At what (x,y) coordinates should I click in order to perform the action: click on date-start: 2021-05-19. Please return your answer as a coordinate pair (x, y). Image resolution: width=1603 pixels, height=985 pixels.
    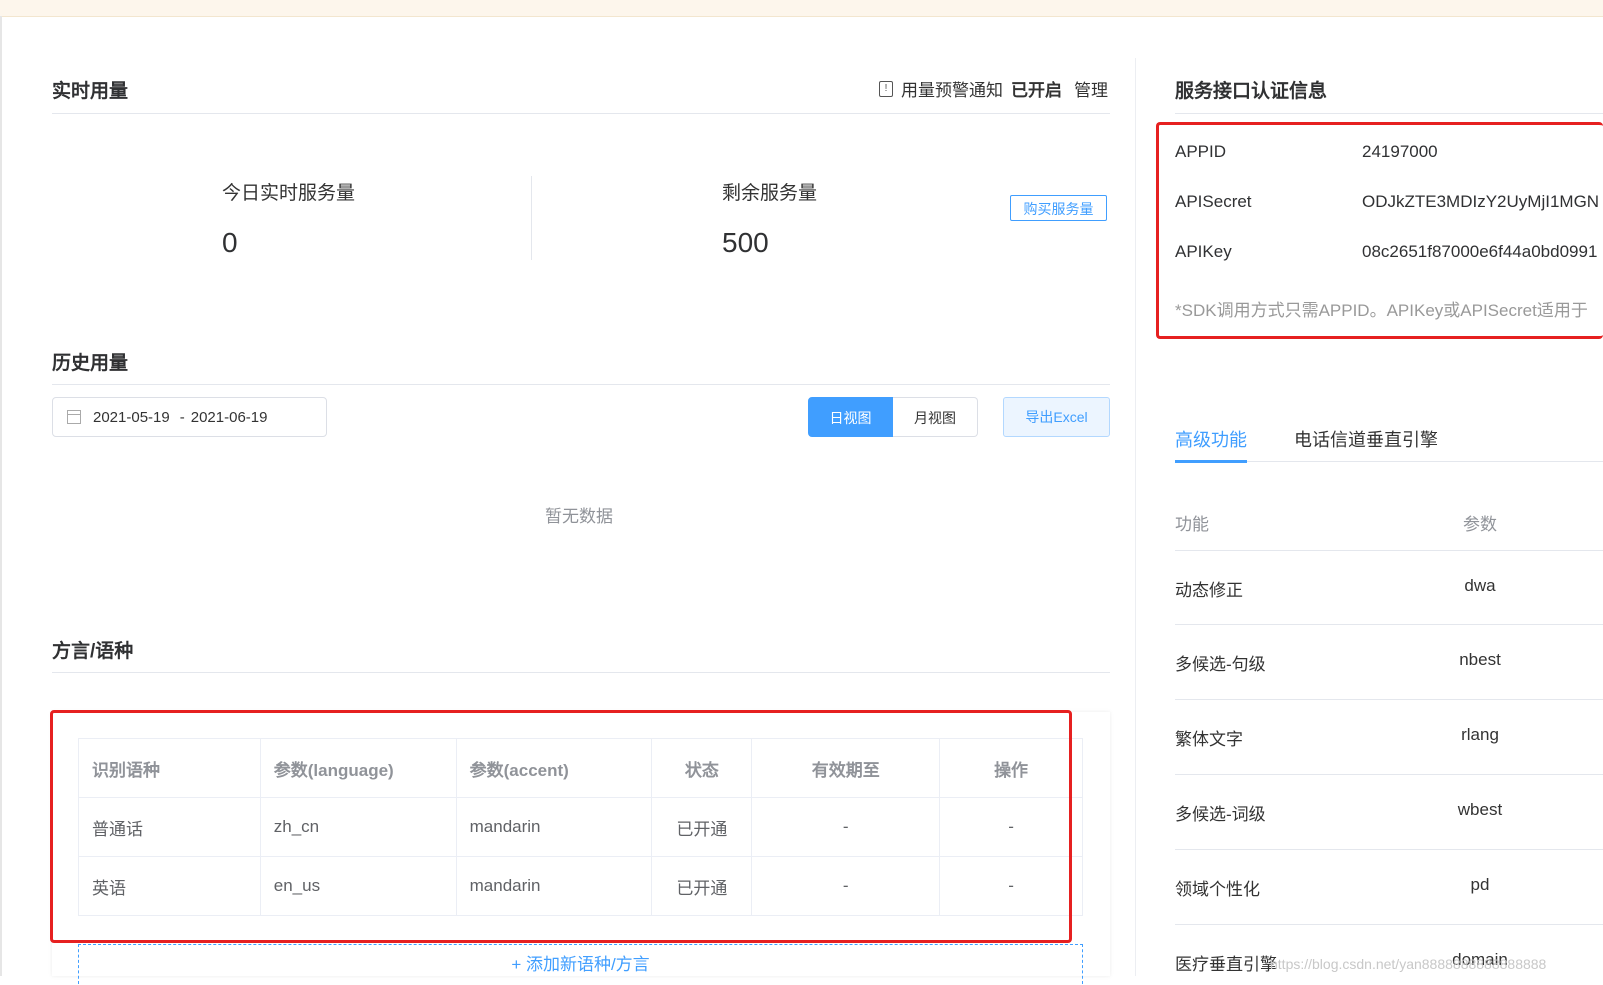
    Looking at the image, I should click on (131, 417).